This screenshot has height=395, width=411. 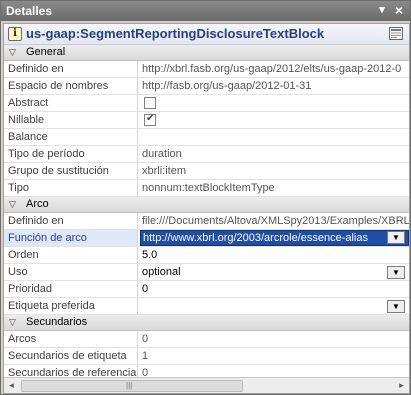 What do you see at coordinates (15, 34) in the screenshot?
I see `info-icon: i` at bounding box center [15, 34].